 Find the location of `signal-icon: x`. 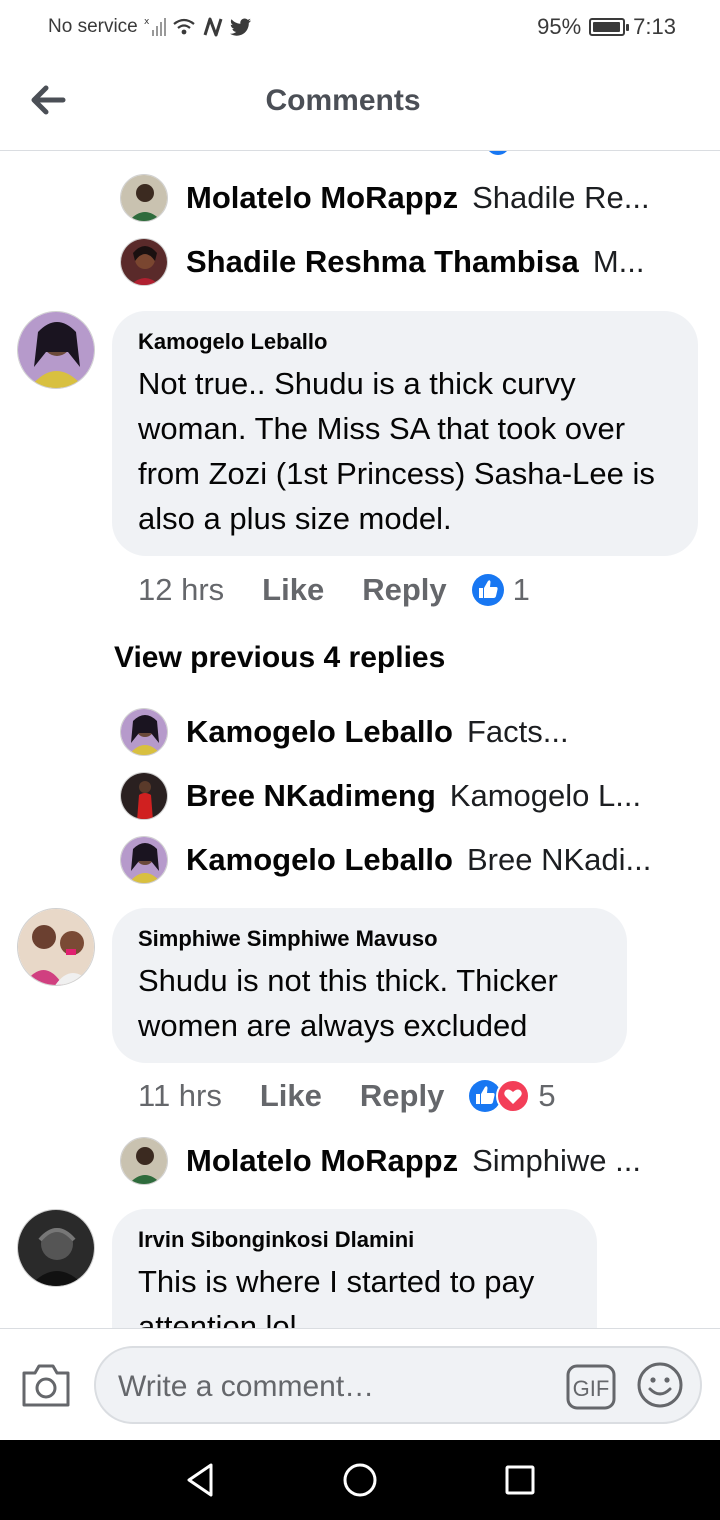

signal-icon: x is located at coordinates (155, 27).